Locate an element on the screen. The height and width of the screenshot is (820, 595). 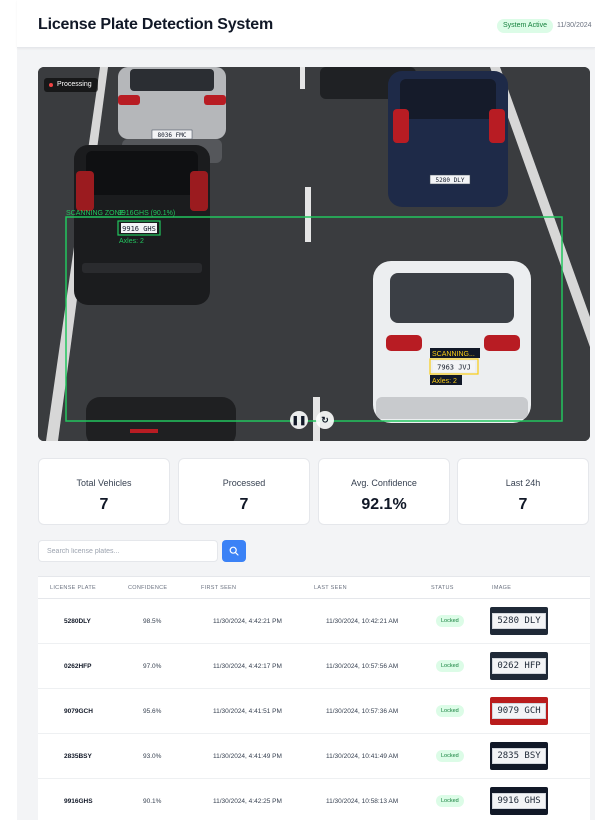
last-seen-cell: 11/30/2024, 10:58:13 AM is located at coordinates (362, 801).